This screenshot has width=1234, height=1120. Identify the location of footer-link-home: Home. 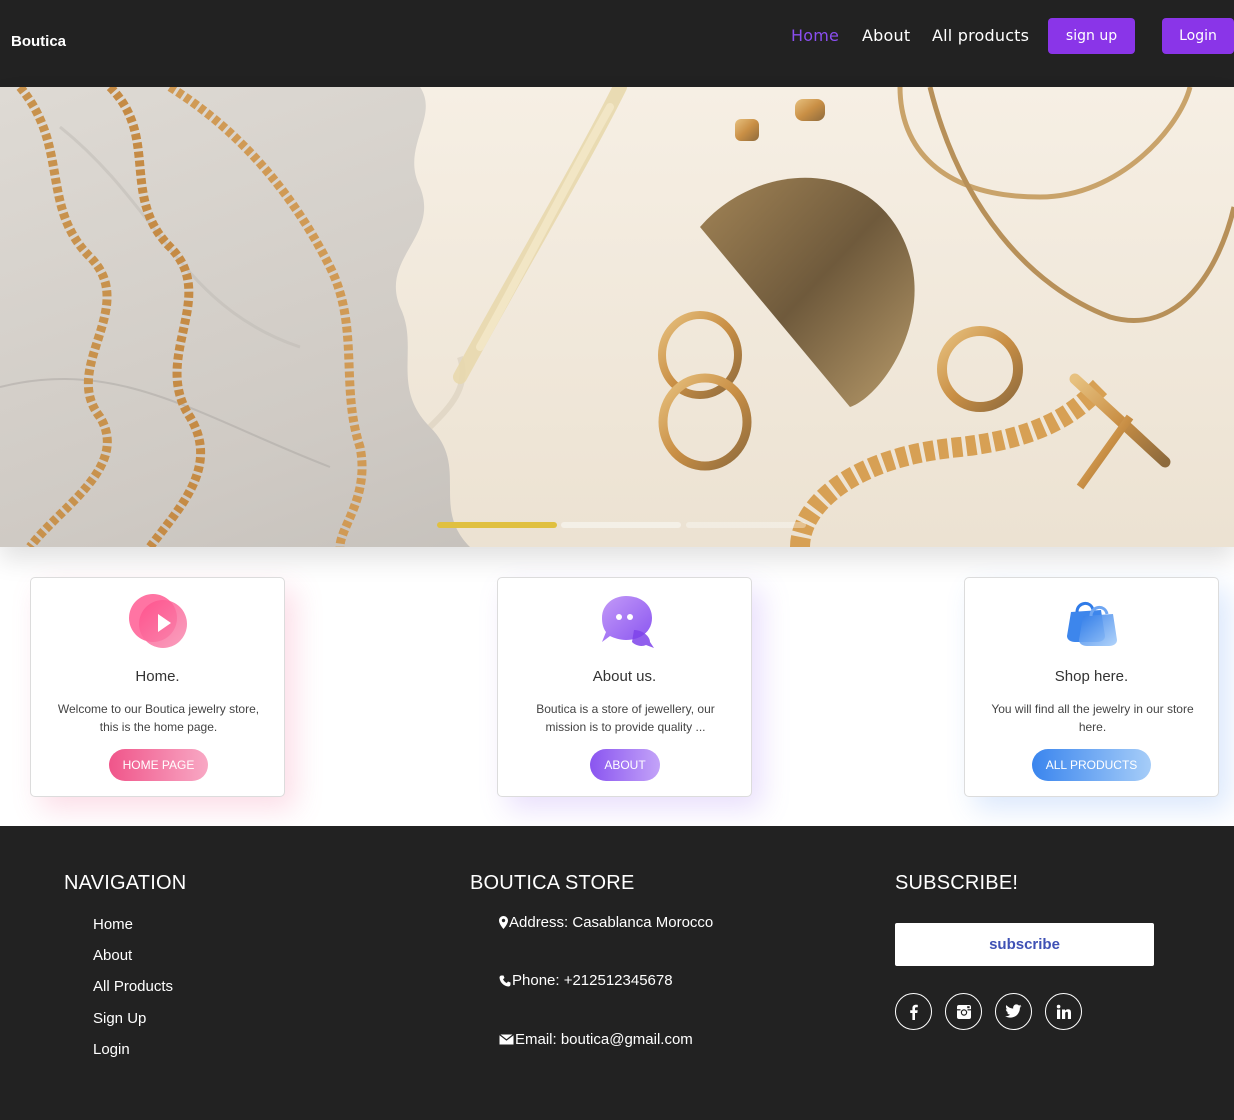
(113, 924).